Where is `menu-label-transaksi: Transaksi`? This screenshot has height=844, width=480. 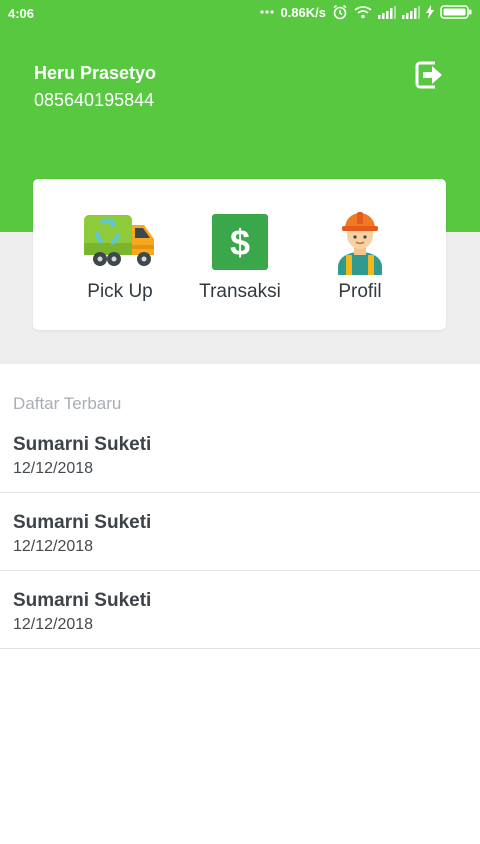 menu-label-transaksi: Transaksi is located at coordinates (240, 291).